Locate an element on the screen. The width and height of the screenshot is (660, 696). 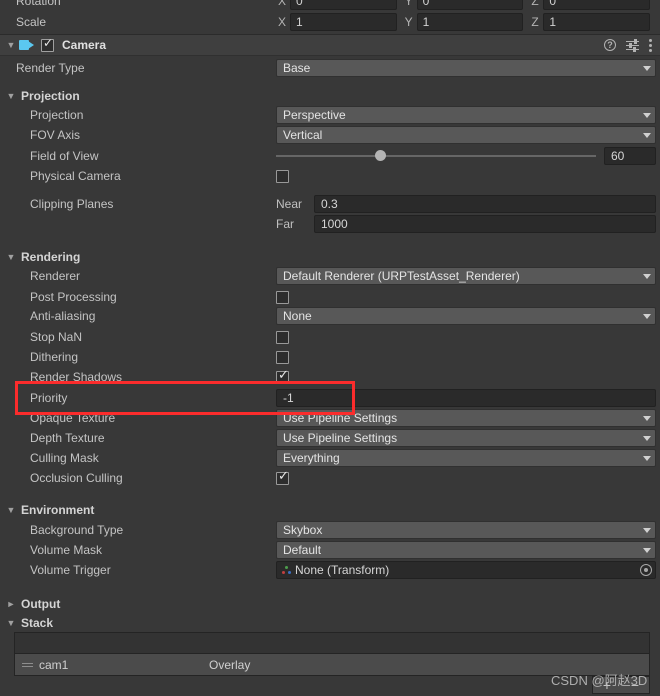
opaque-texture-label: Opaque Texture is located at coordinates (73, 418).